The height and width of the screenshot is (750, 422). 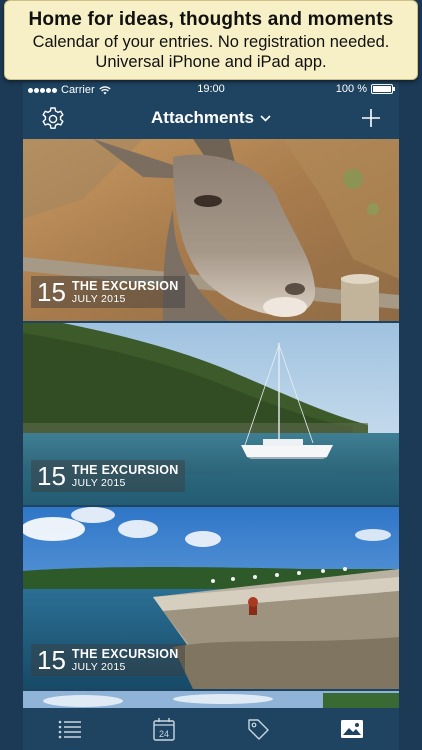 I want to click on page-title: Attachments, so click(x=211, y=118).